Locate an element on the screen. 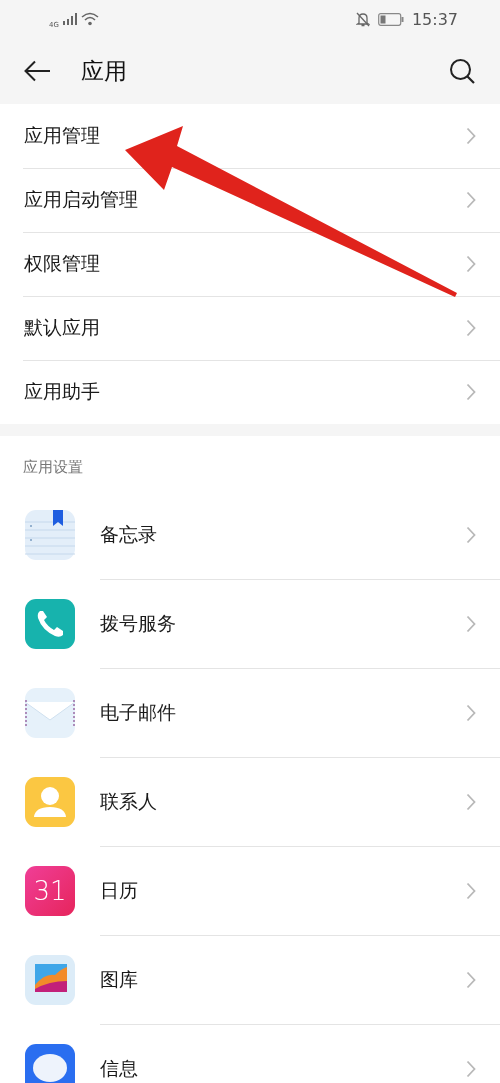 Image resolution: width=500 pixels, height=1083 pixels. menu-item: 应用管理 is located at coordinates (250, 136).